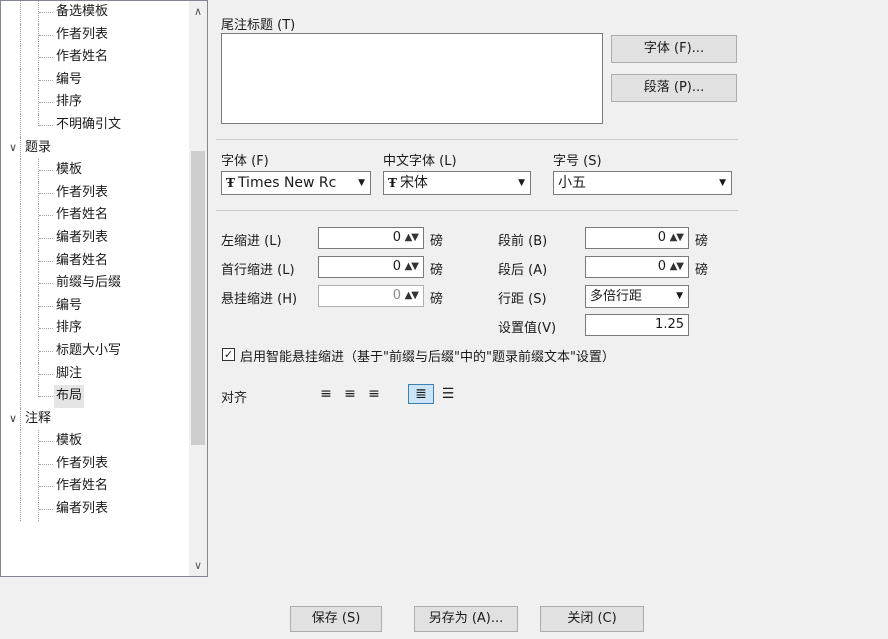  Describe the element at coordinates (448, 394) in the screenshot. I see `distributed-icon: ☰` at that location.